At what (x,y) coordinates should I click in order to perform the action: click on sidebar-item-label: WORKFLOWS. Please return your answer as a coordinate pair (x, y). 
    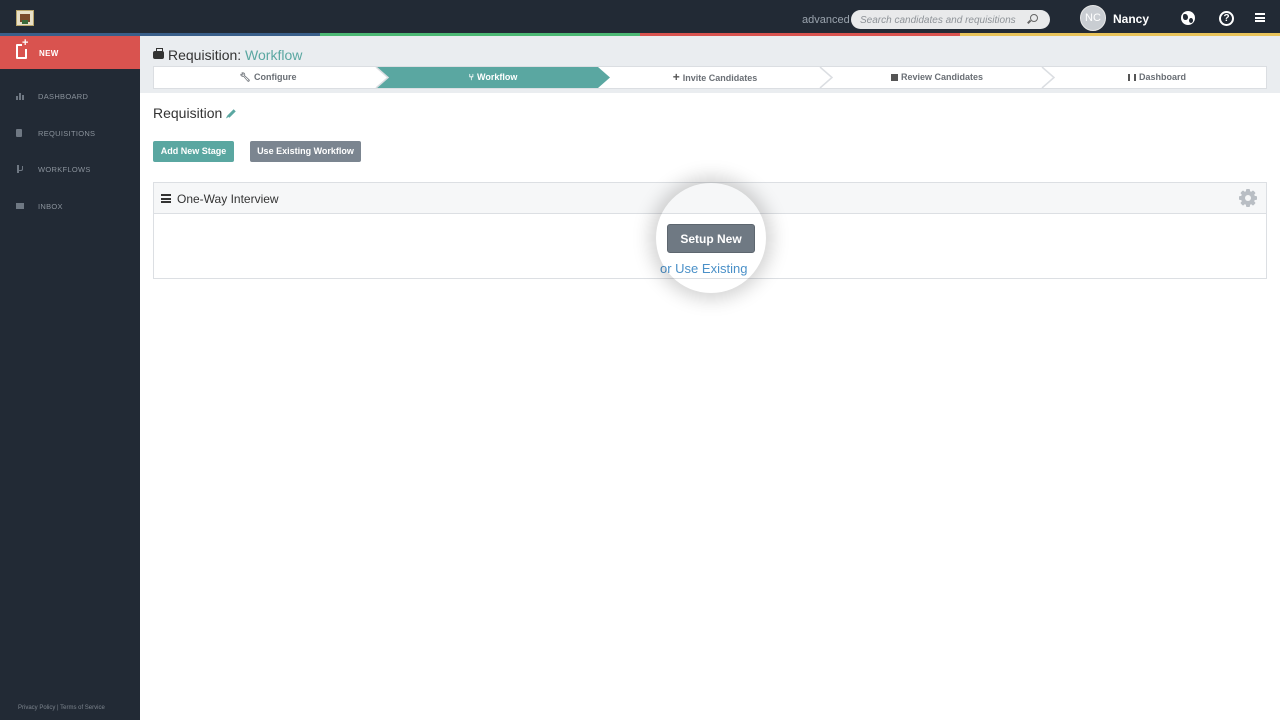
    Looking at the image, I should click on (64, 169).